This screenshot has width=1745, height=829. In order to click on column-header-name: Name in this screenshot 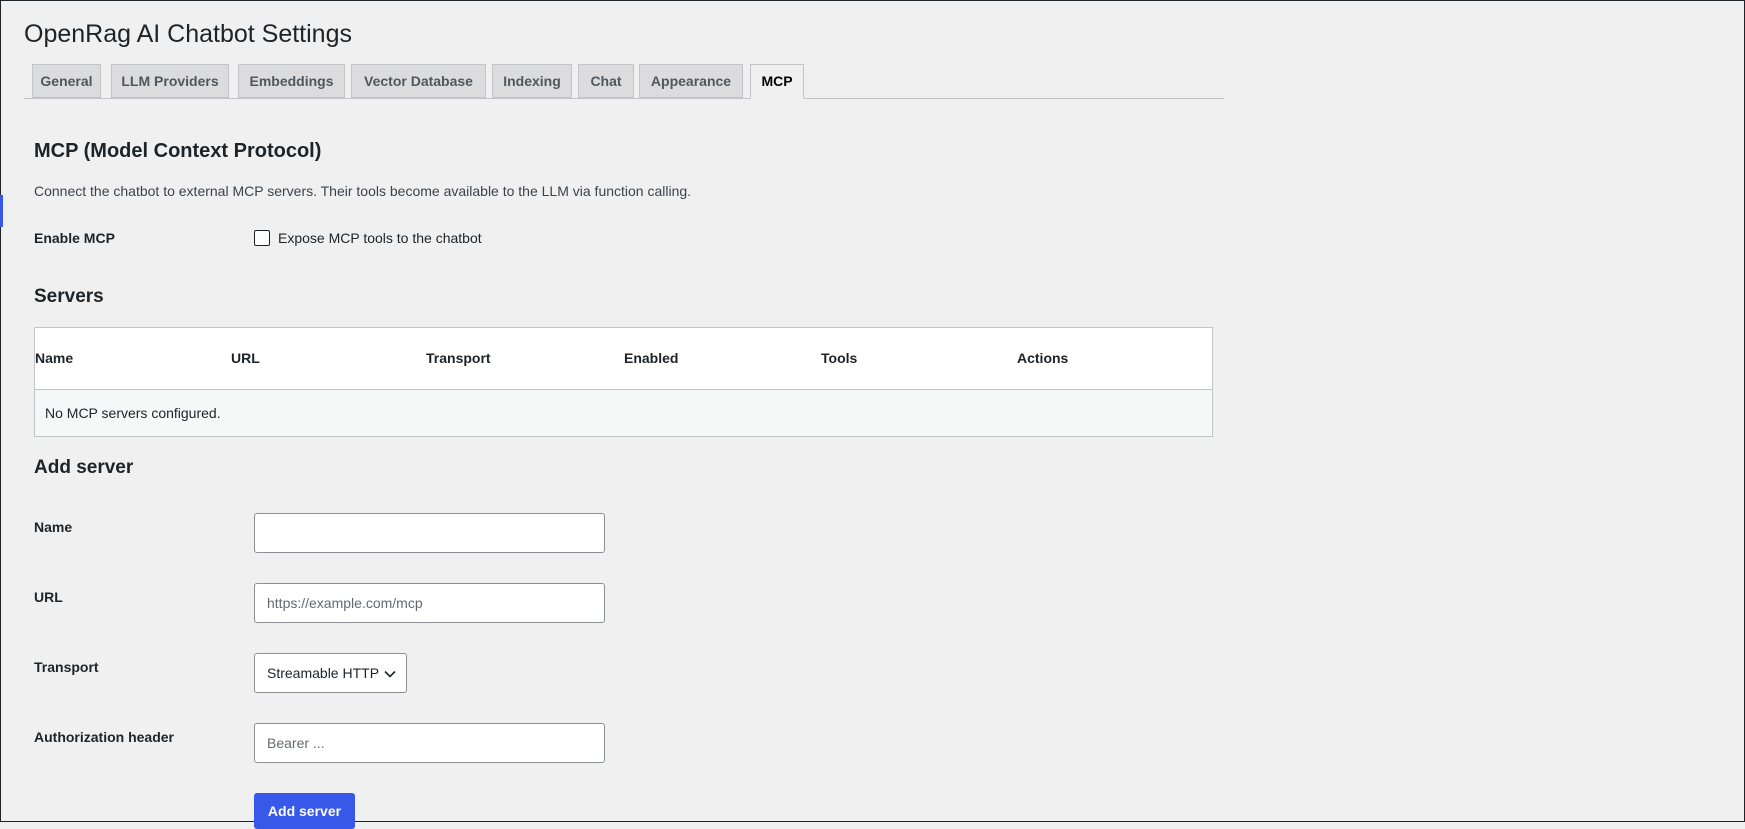, I will do `click(54, 358)`.